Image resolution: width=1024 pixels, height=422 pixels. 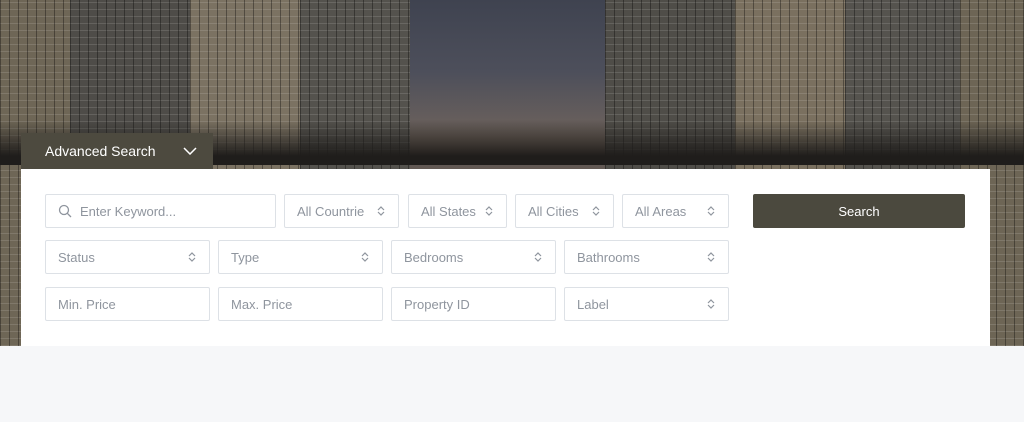 What do you see at coordinates (553, 211) in the screenshot?
I see `city-select-value: All Cities` at bounding box center [553, 211].